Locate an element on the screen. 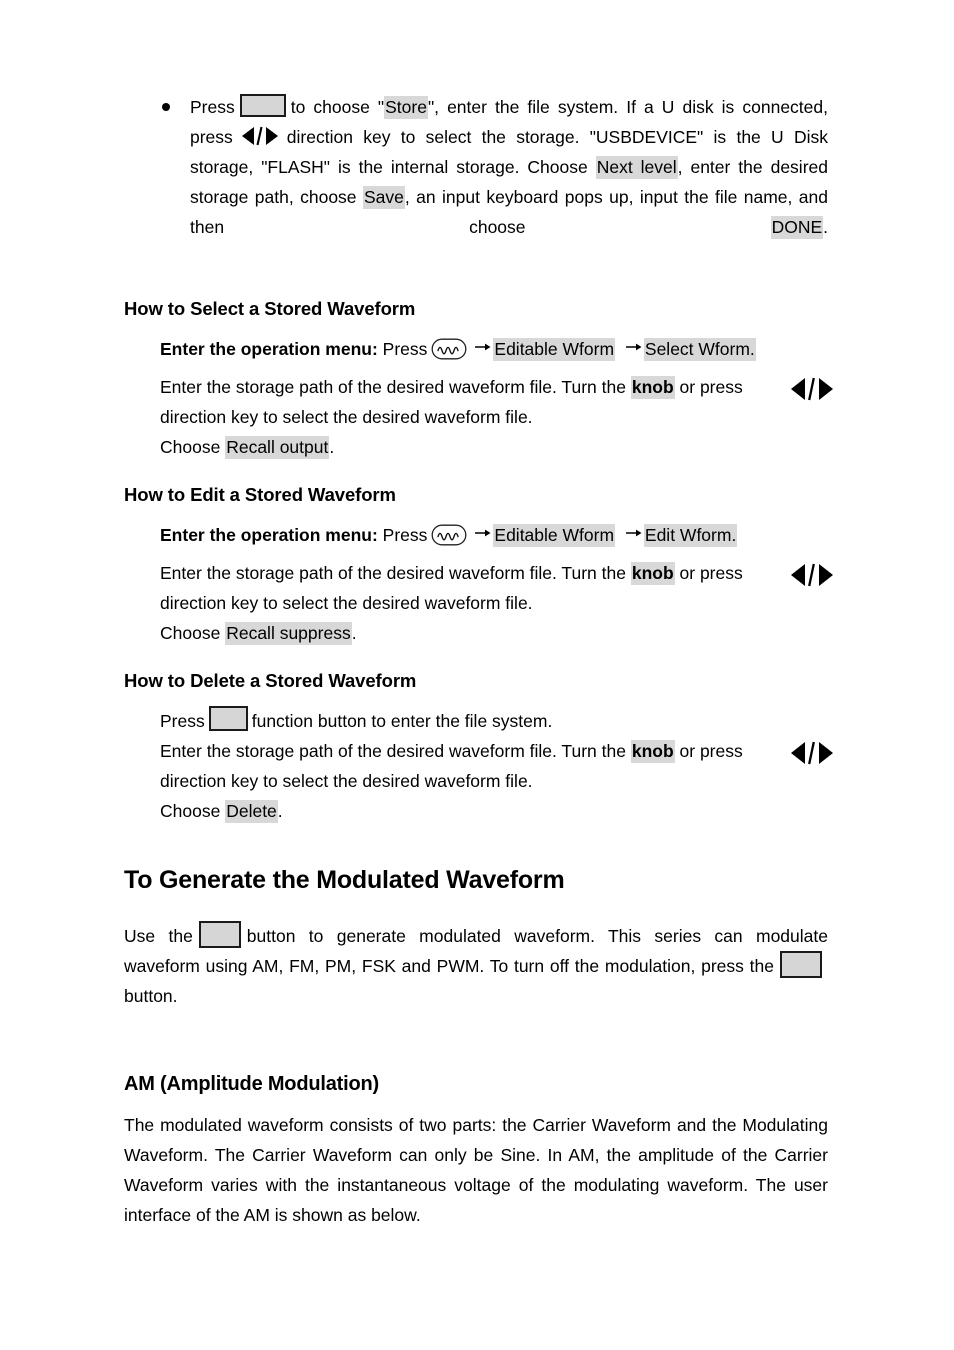 This screenshot has height=1350, width=954. heading-generate-modulated-waveform: To Generate the Modulated Waveform is located at coordinates (344, 880).